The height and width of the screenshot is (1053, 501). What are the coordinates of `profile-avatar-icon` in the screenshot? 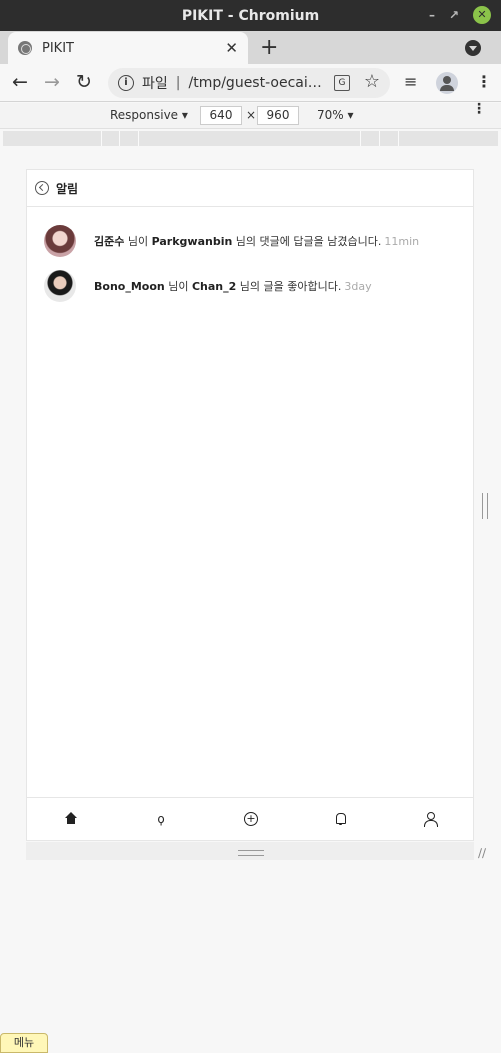 It's located at (447, 83).